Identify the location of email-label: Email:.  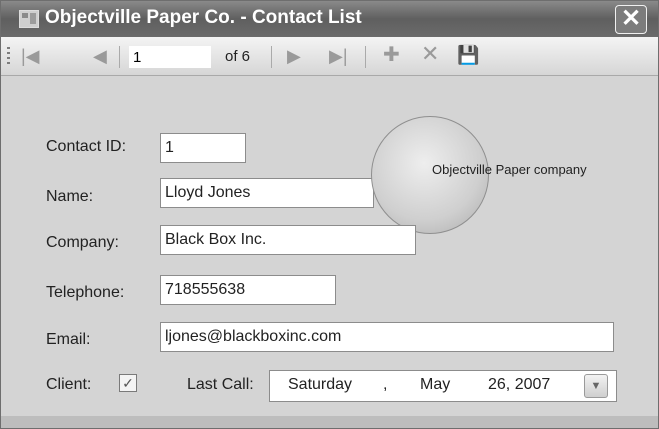
(68, 339).